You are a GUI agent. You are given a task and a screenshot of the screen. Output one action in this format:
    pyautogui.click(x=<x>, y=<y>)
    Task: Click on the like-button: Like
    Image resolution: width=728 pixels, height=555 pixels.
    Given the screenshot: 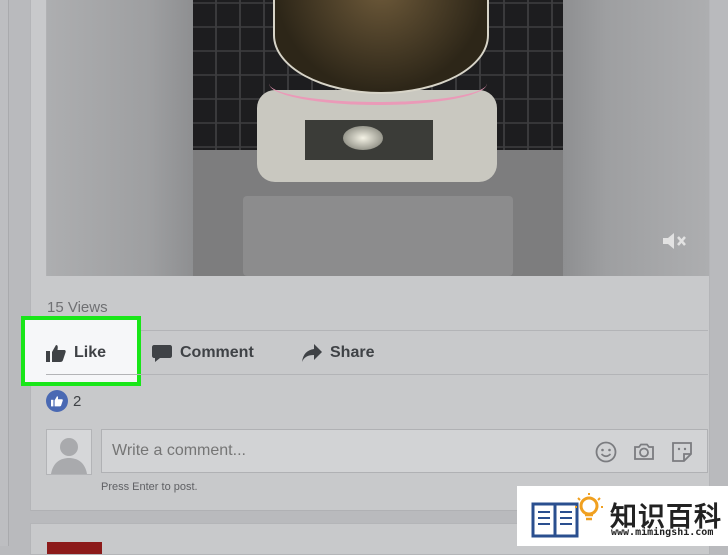 What is the action you would take?
    pyautogui.click(x=76, y=353)
    